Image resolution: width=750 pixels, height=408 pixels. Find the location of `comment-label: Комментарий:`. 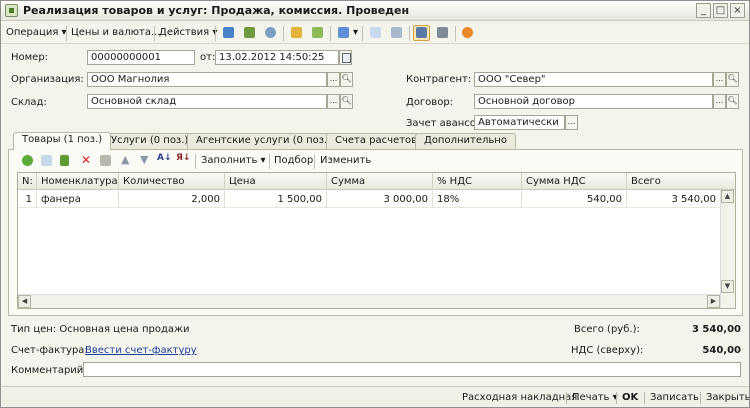

comment-label: Комментарий: is located at coordinates (49, 370).